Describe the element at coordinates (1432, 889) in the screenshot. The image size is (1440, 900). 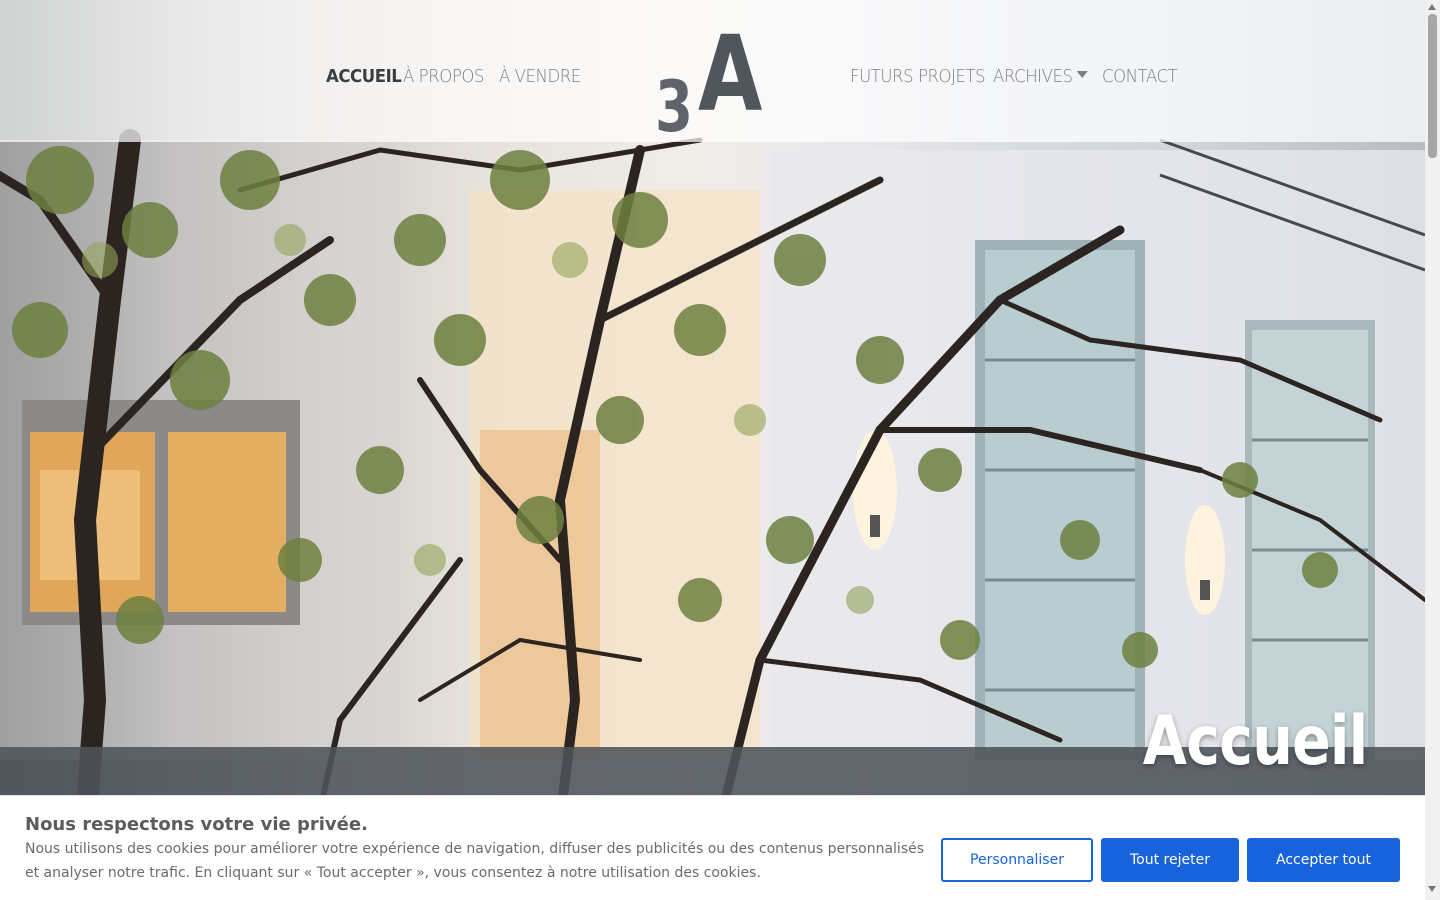
I see `scroll-down-arrow-icon` at that location.